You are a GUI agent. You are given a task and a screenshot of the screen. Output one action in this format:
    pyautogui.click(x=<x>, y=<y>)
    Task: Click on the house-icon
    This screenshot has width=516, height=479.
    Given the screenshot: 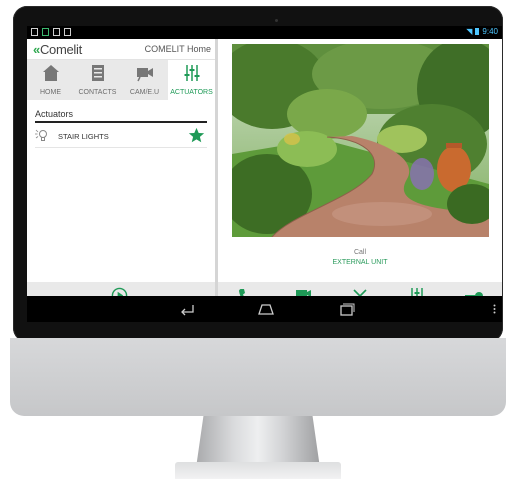 What is the action you would take?
    pyautogui.click(x=50, y=73)
    